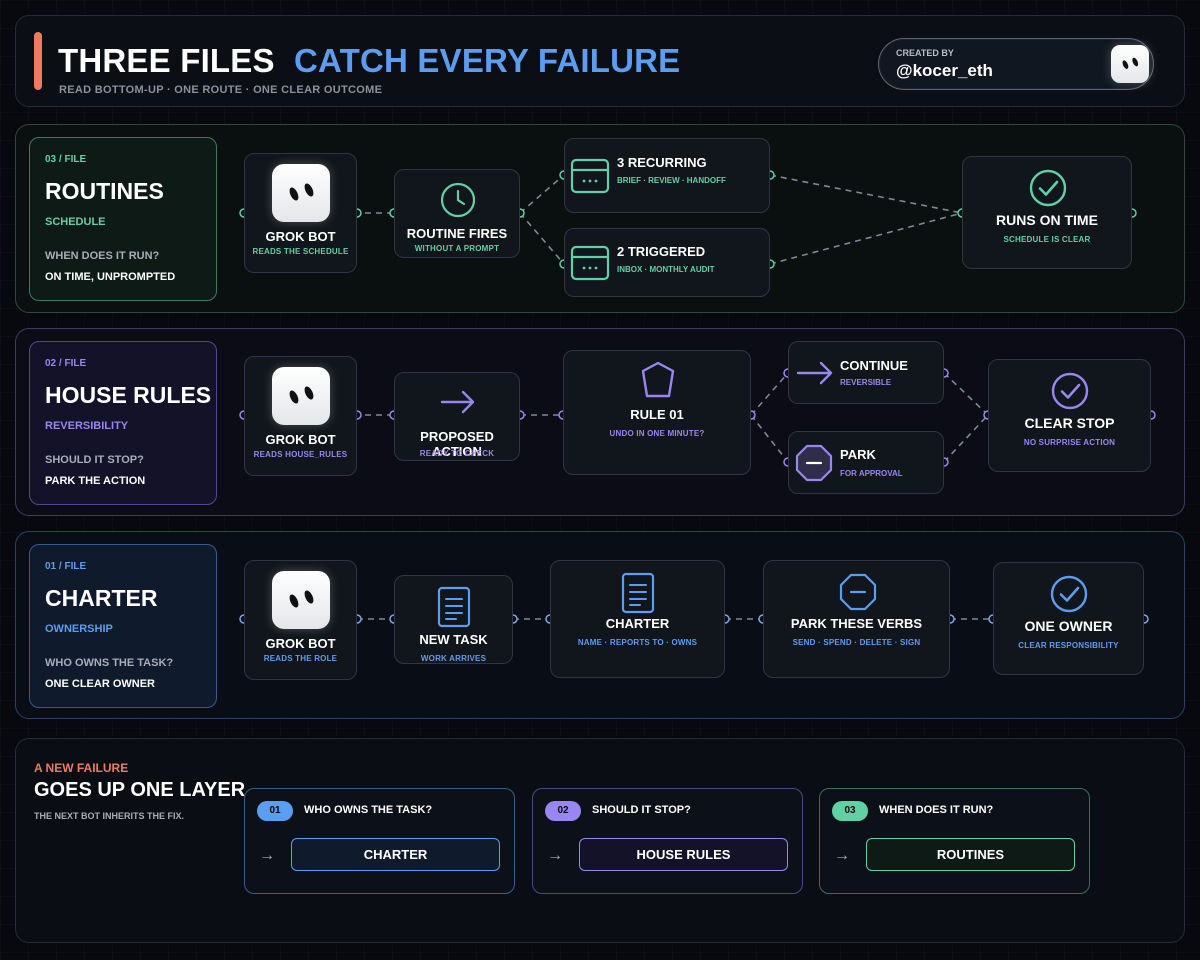  I want to click on grok-bot-node: GROK BOT READS HOUSE_RULES, so click(300, 416).